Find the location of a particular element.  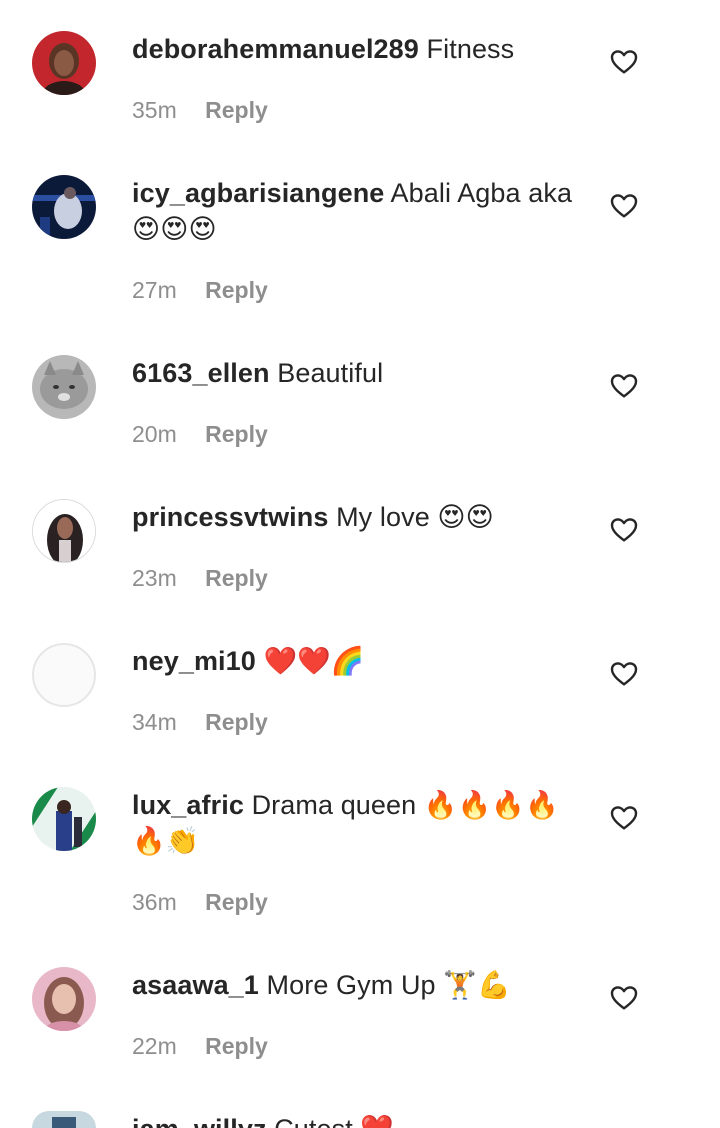

comment-meta: 22m Reply is located at coordinates (200, 1046).